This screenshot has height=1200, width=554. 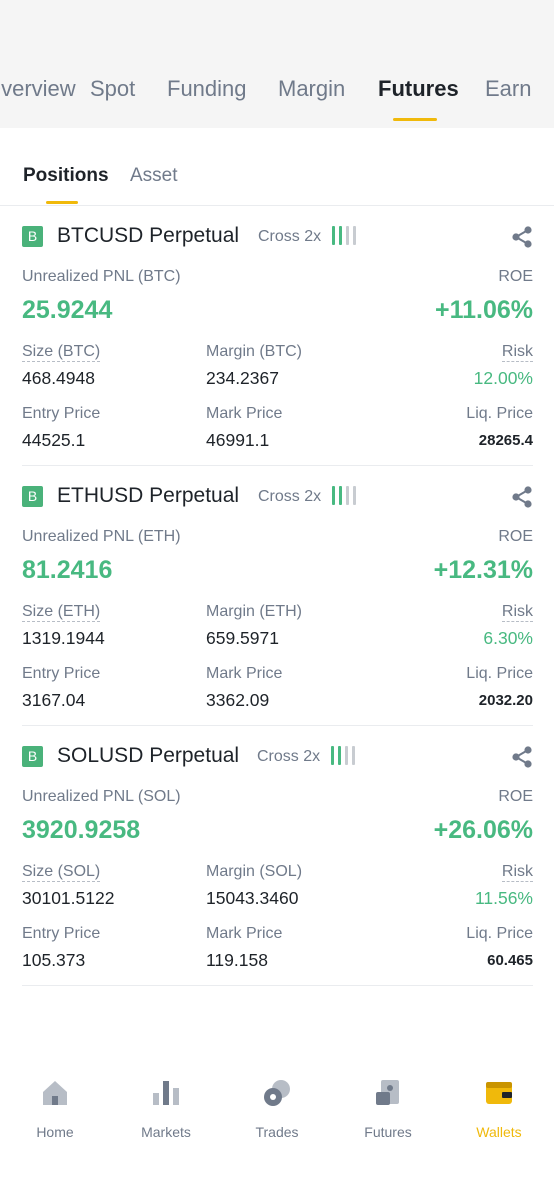 What do you see at coordinates (62, 202) in the screenshot?
I see `active-subtab-indicator` at bounding box center [62, 202].